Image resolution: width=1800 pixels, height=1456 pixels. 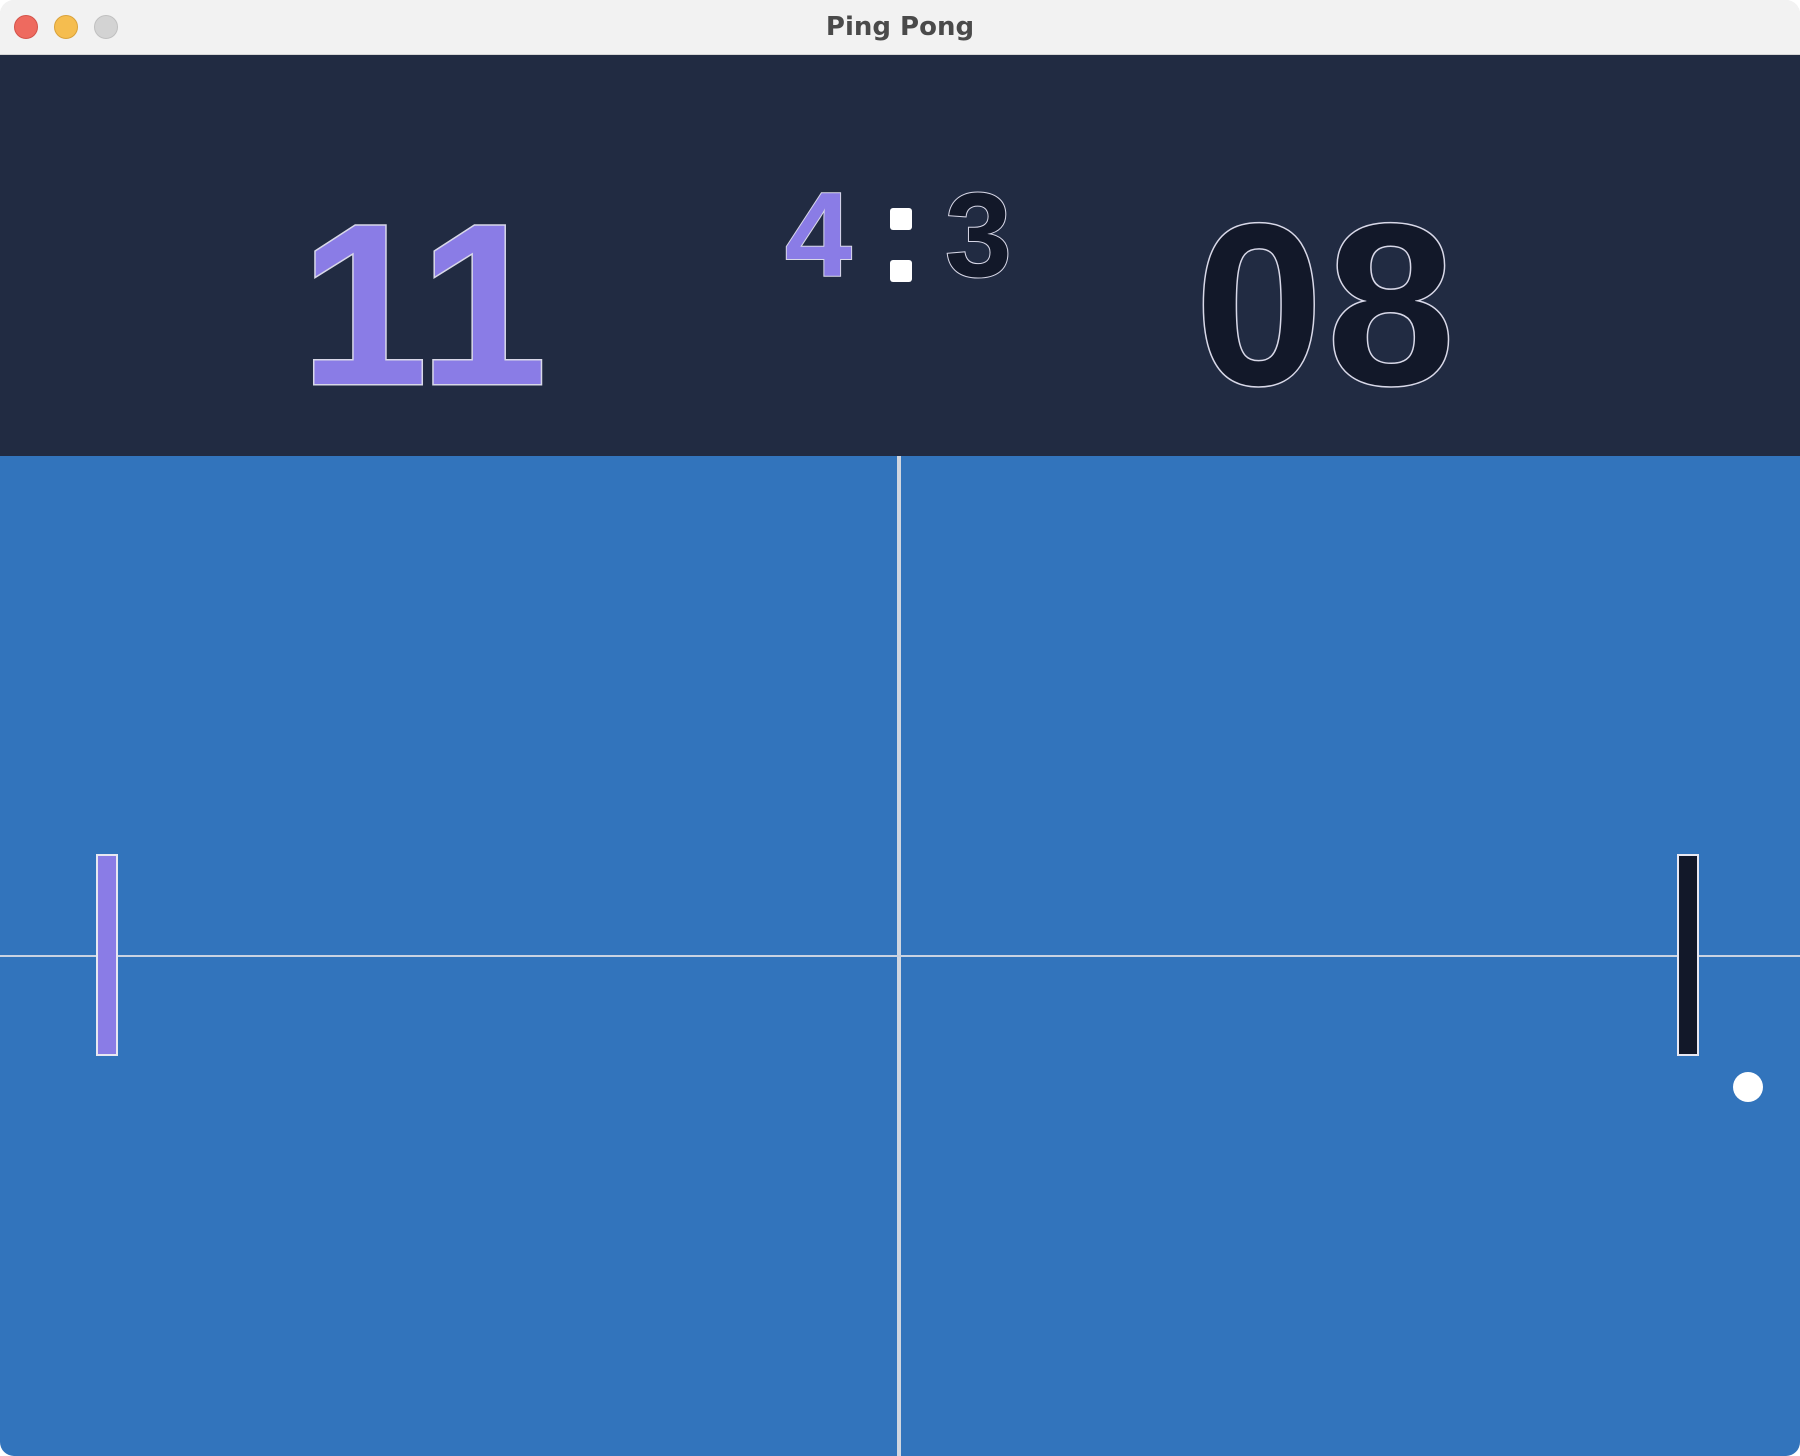 I want to click on table-center-line, so click(x=900, y=956).